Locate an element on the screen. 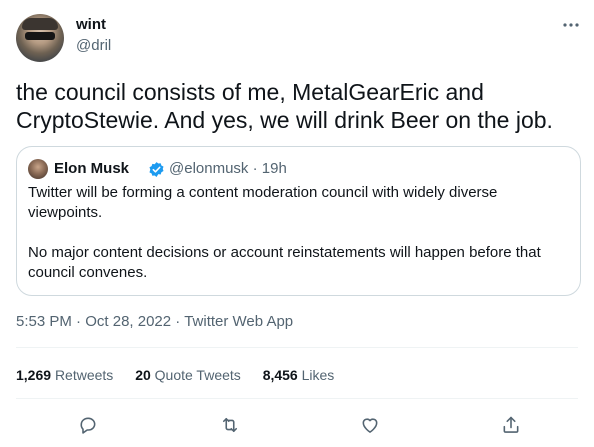  author-name: wint is located at coordinates (91, 24).